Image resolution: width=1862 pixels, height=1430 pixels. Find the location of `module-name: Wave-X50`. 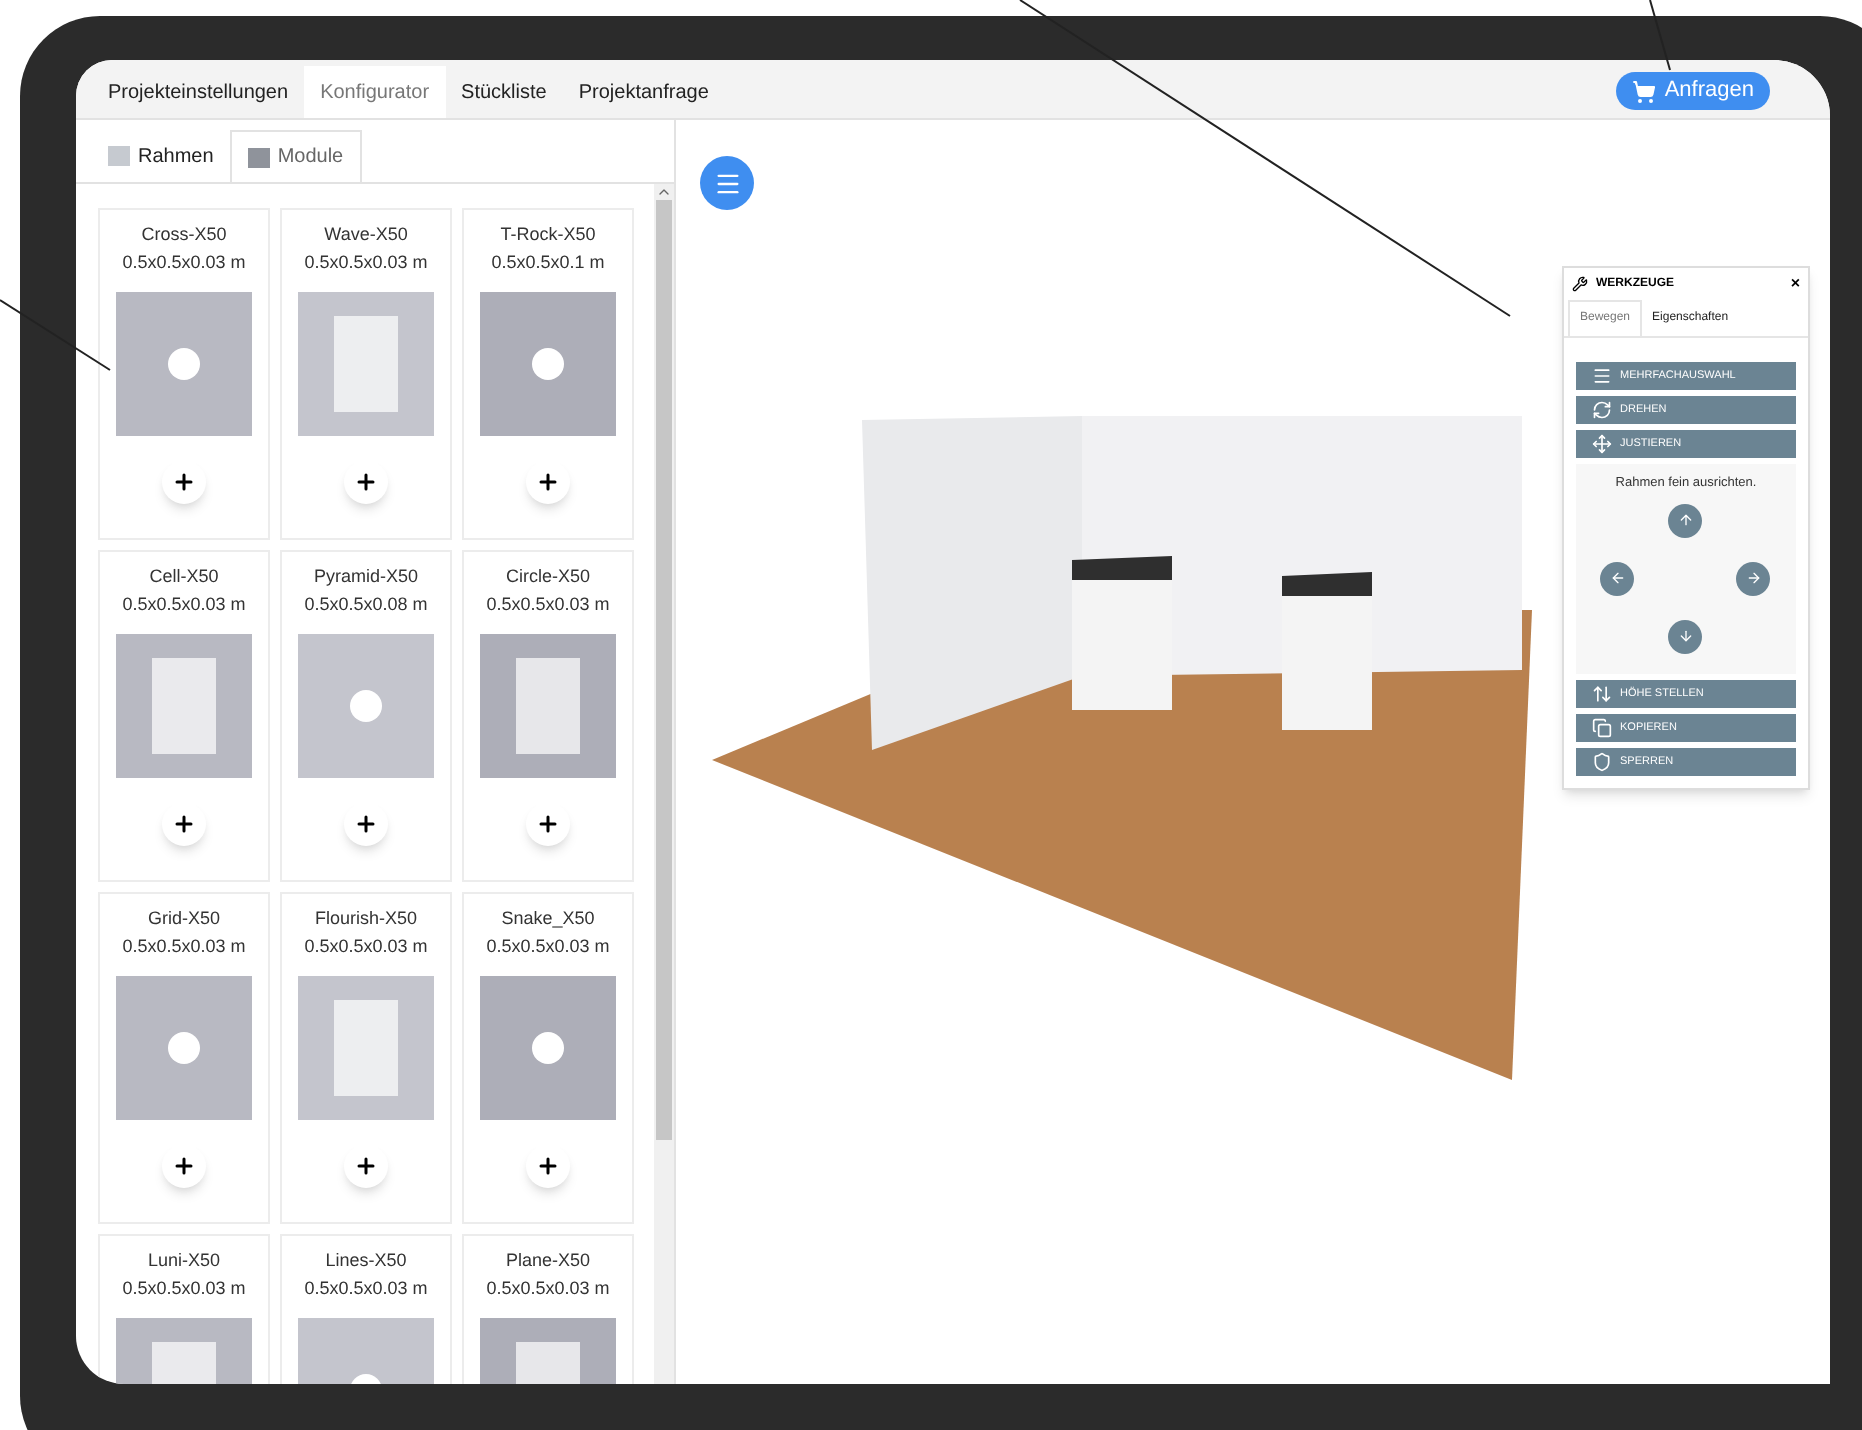

module-name: Wave-X50 is located at coordinates (366, 235).